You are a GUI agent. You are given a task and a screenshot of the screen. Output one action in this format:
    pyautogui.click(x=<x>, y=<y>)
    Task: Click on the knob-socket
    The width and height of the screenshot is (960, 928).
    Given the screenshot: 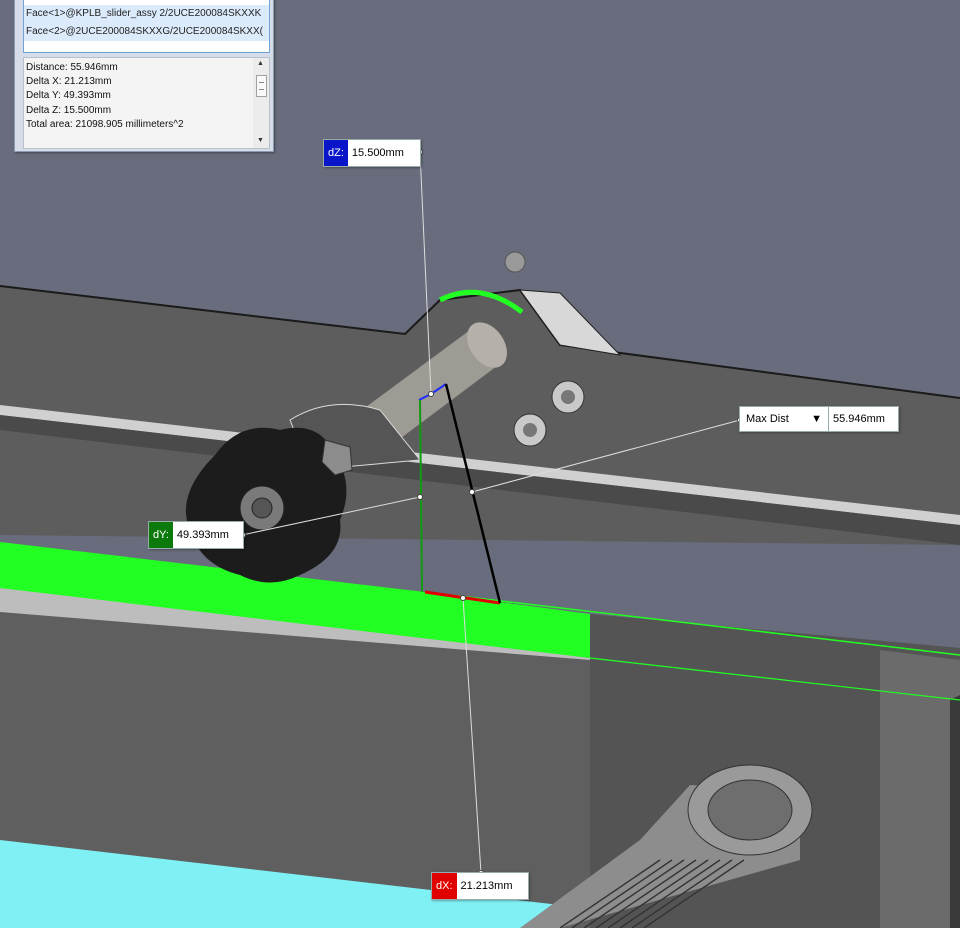 What is the action you would take?
    pyautogui.click(x=262, y=508)
    